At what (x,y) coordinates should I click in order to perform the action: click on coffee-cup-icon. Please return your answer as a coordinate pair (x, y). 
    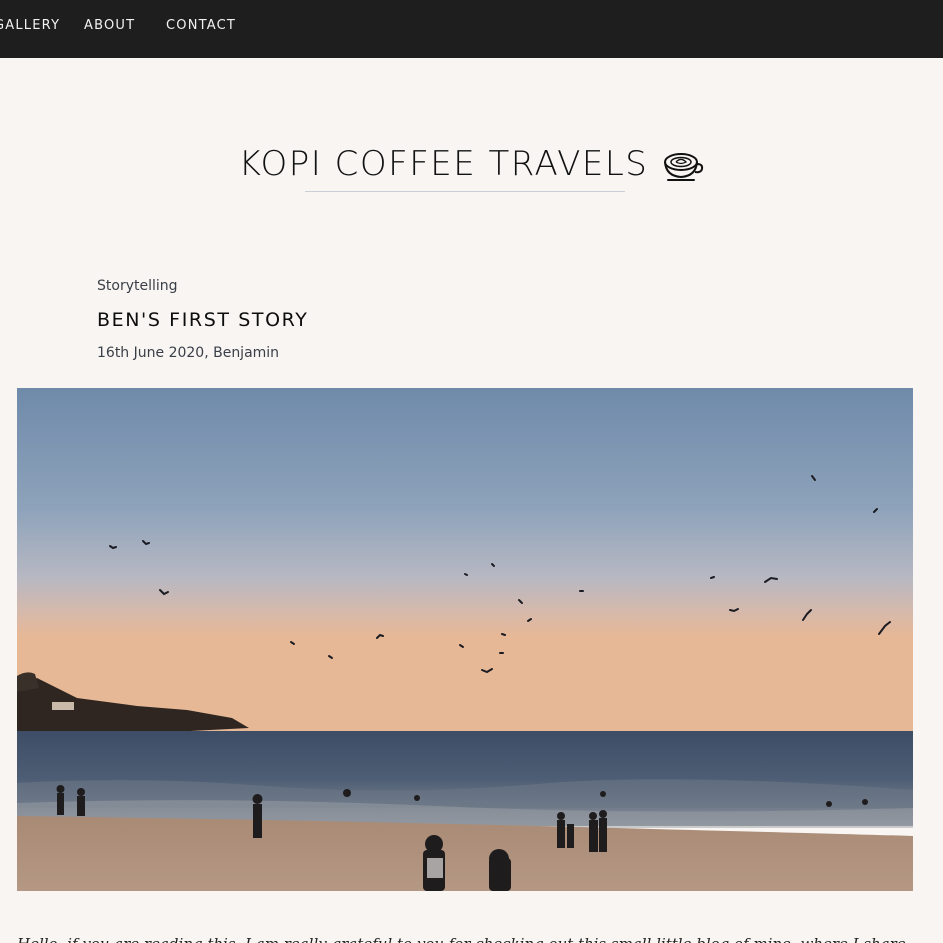
    Looking at the image, I should click on (683, 168).